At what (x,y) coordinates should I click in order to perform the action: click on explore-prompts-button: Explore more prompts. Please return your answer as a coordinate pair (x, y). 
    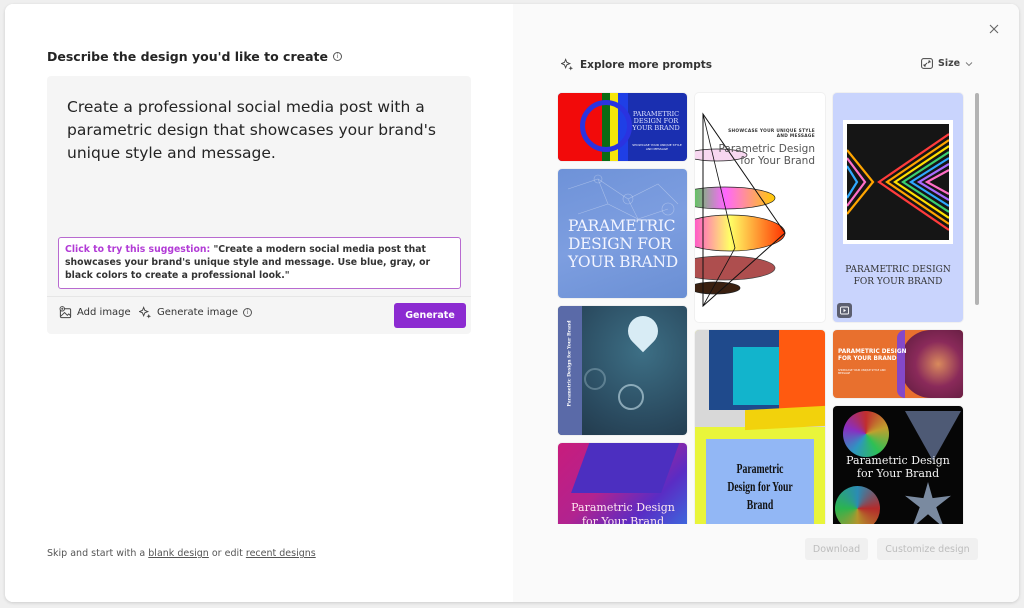
    Looking at the image, I should click on (636, 64).